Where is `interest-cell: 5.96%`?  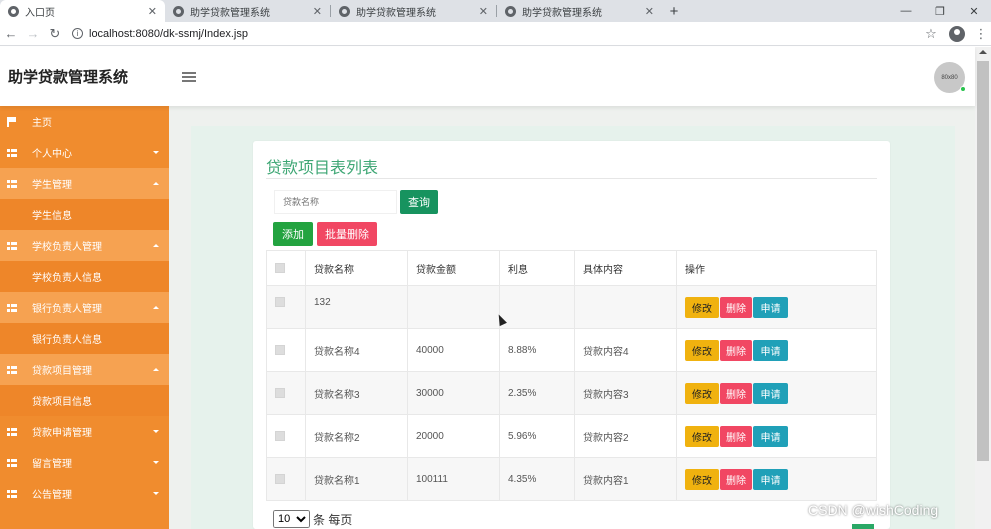 interest-cell: 5.96% is located at coordinates (537, 436).